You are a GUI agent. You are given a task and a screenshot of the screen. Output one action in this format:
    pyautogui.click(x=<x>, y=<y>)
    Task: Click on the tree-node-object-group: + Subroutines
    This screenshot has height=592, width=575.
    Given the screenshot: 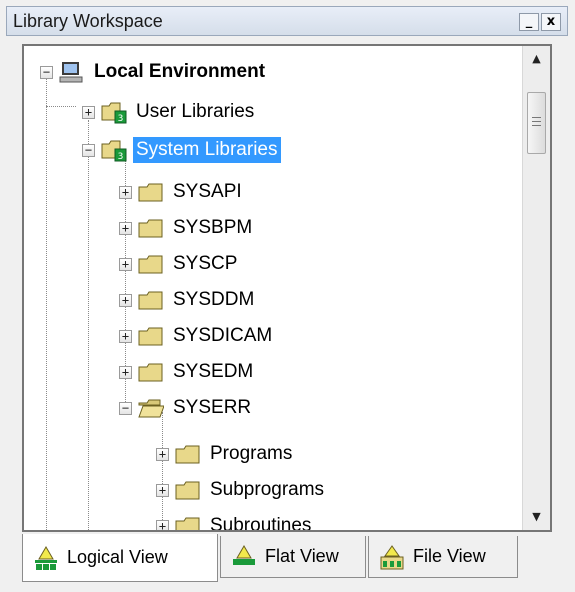 What is the action you would take?
    pyautogui.click(x=235, y=519)
    